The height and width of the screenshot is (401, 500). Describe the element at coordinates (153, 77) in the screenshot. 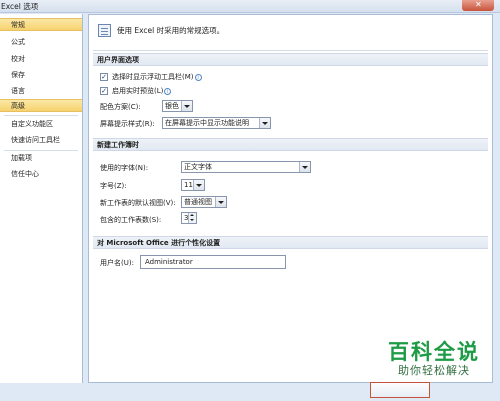

I see `mini-toolbar-label: 选择时显示浮动工具栏(M)` at that location.